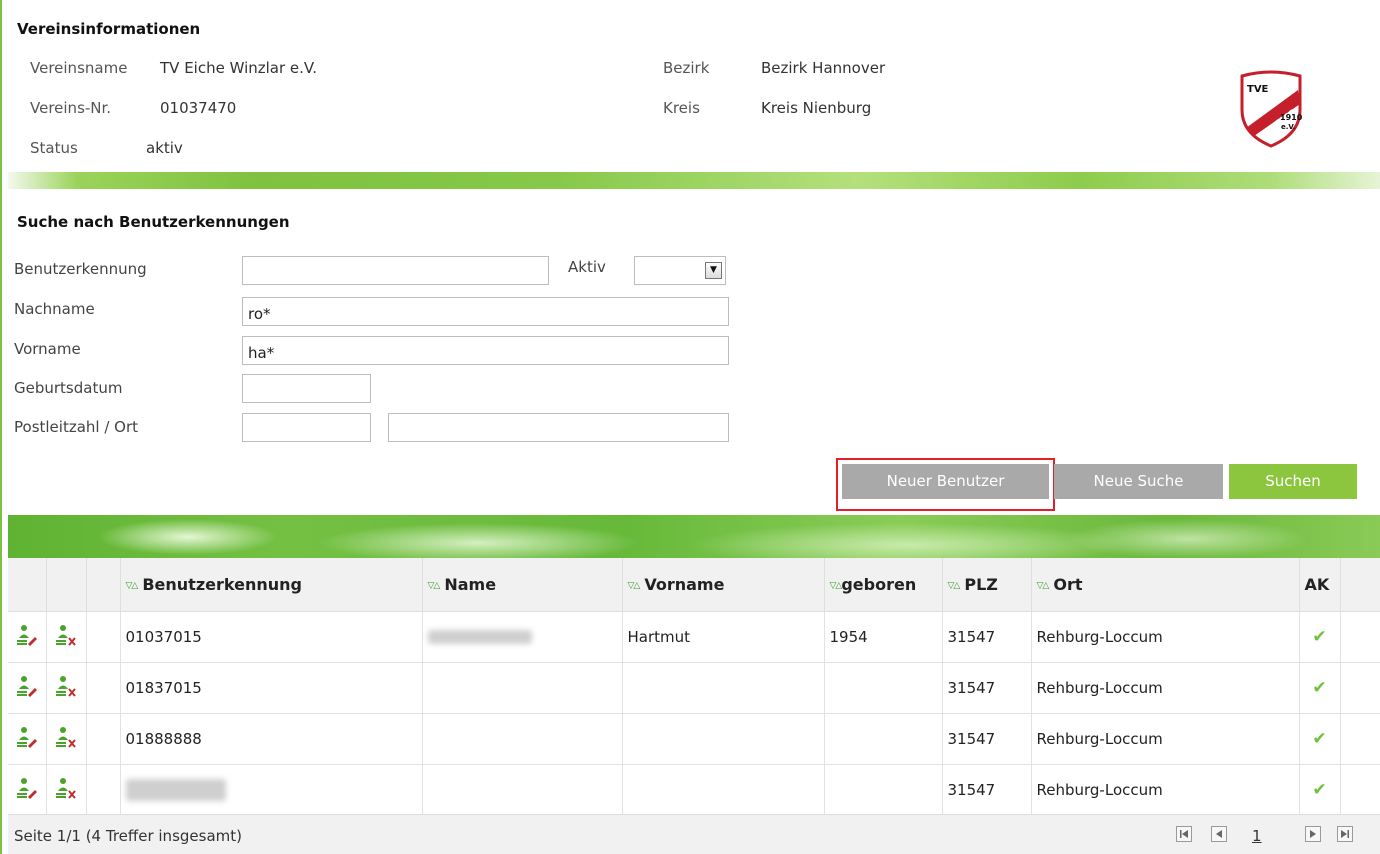  What do you see at coordinates (395, 270) in the screenshot?
I see `user-id-input` at bounding box center [395, 270].